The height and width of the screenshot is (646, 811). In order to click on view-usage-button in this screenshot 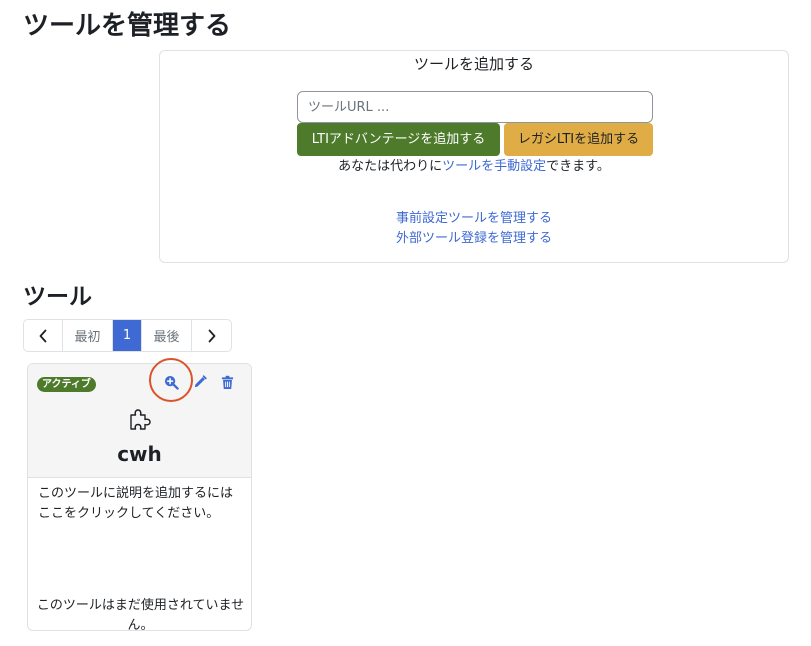, I will do `click(171, 382)`.